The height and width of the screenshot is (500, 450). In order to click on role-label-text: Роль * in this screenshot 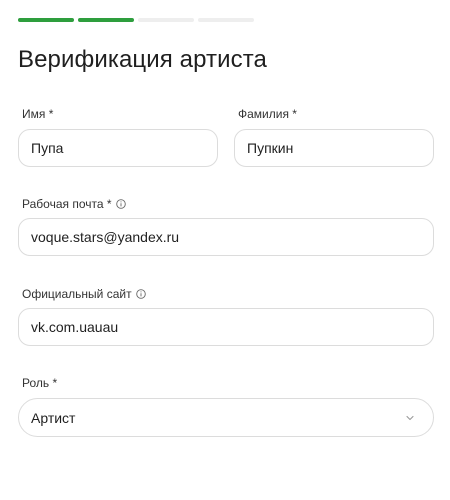, I will do `click(40, 383)`.